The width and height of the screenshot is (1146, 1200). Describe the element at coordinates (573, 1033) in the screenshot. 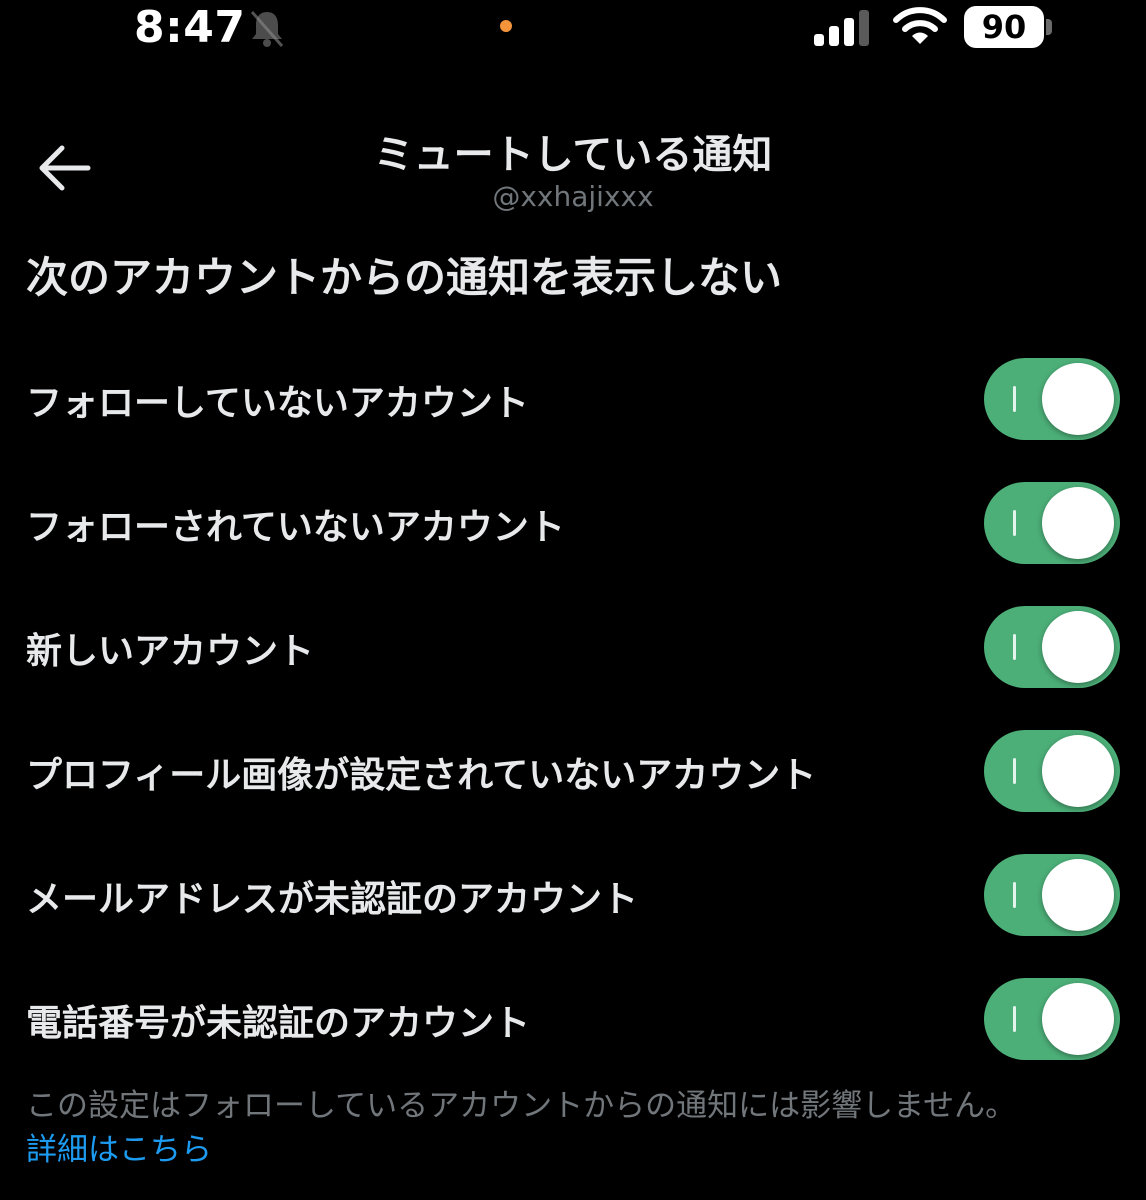

I see `setting-row-unconfirmed-phone: 電話番号が未認証のアカウント` at that location.